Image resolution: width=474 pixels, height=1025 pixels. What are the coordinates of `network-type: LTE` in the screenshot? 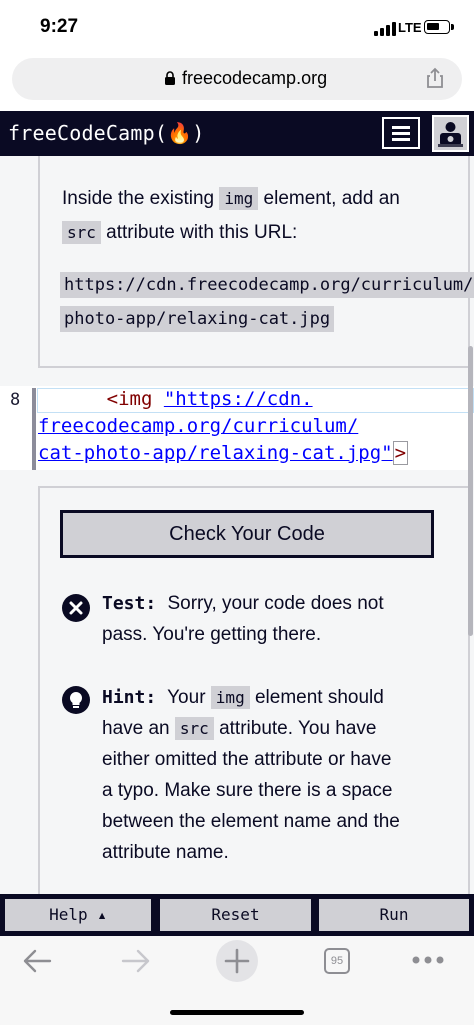 It's located at (410, 27).